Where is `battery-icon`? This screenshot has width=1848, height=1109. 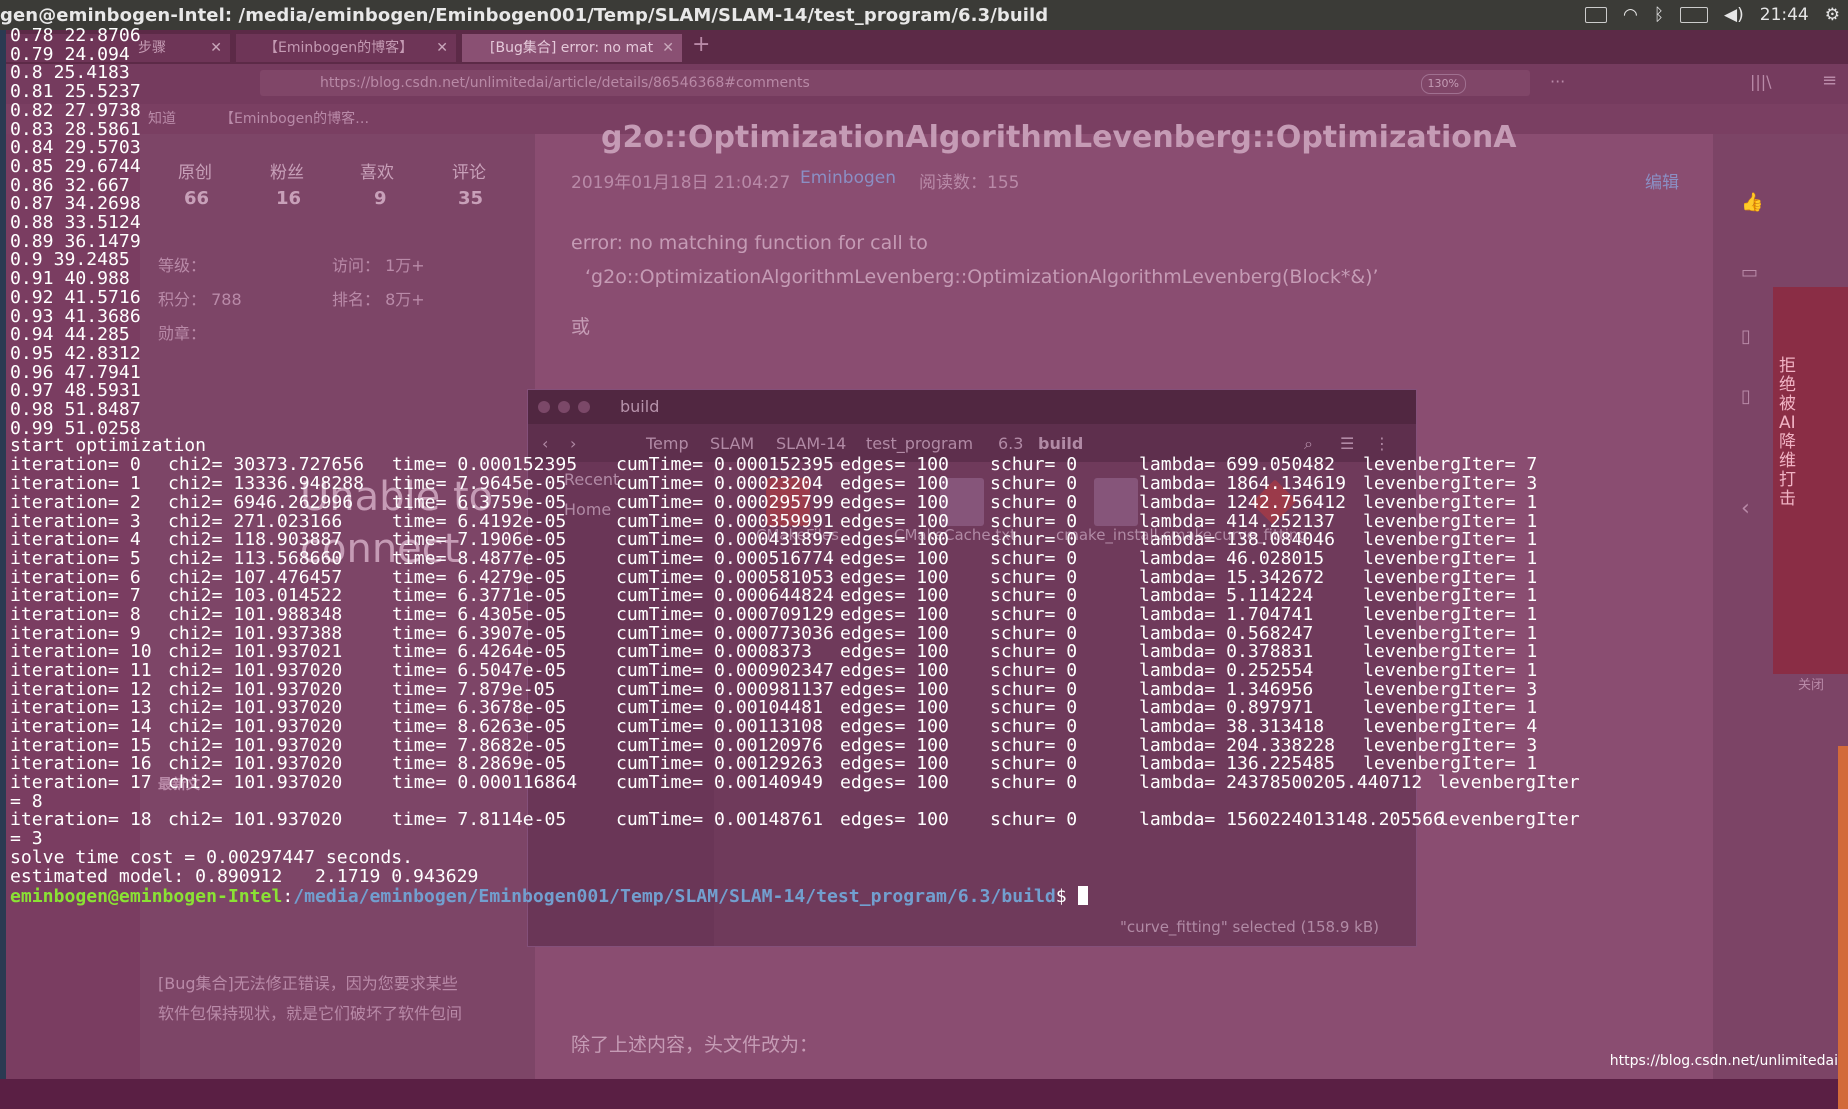 battery-icon is located at coordinates (1694, 15).